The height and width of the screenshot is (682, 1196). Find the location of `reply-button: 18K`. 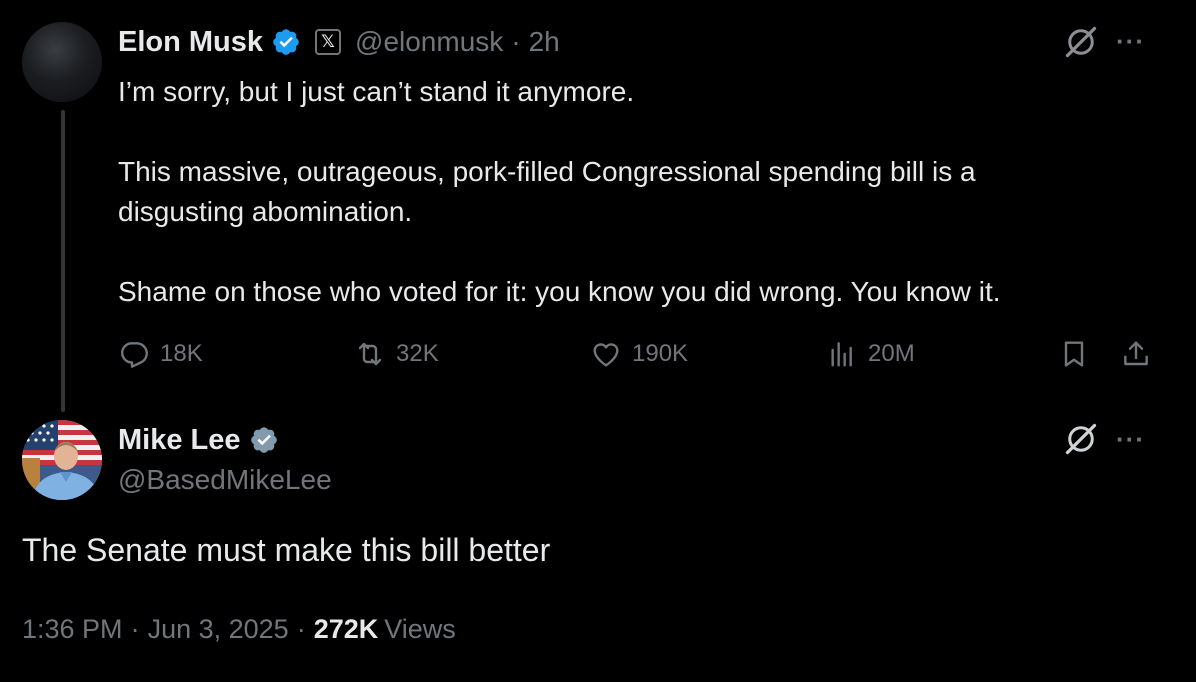

reply-button: 18K is located at coordinates (160, 354).